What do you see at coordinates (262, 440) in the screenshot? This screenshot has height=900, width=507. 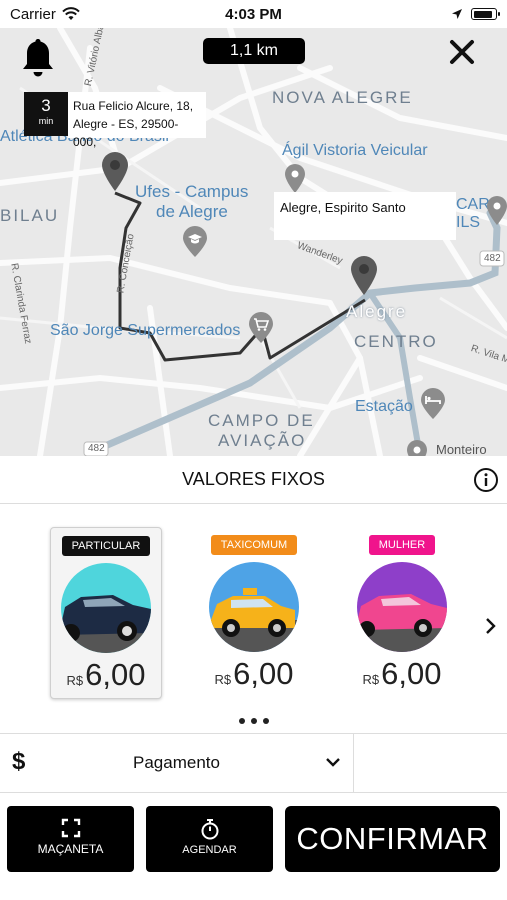 I see `map-label-campo-2: AVIAÇÃO` at bounding box center [262, 440].